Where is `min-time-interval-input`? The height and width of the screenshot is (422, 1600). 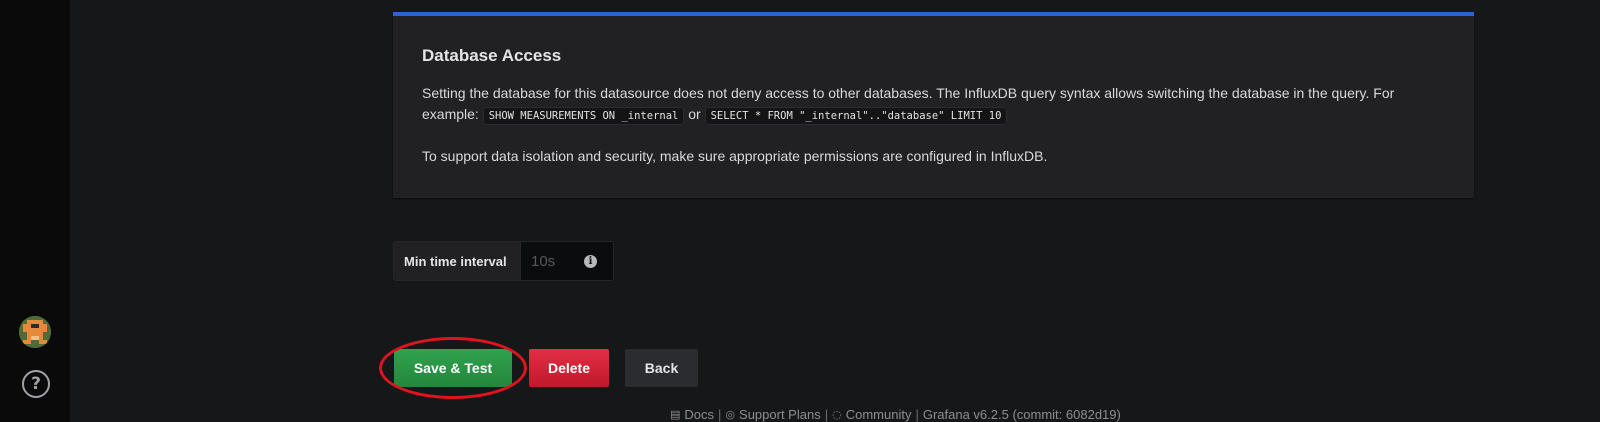 min-time-interval-input is located at coordinates (556, 261).